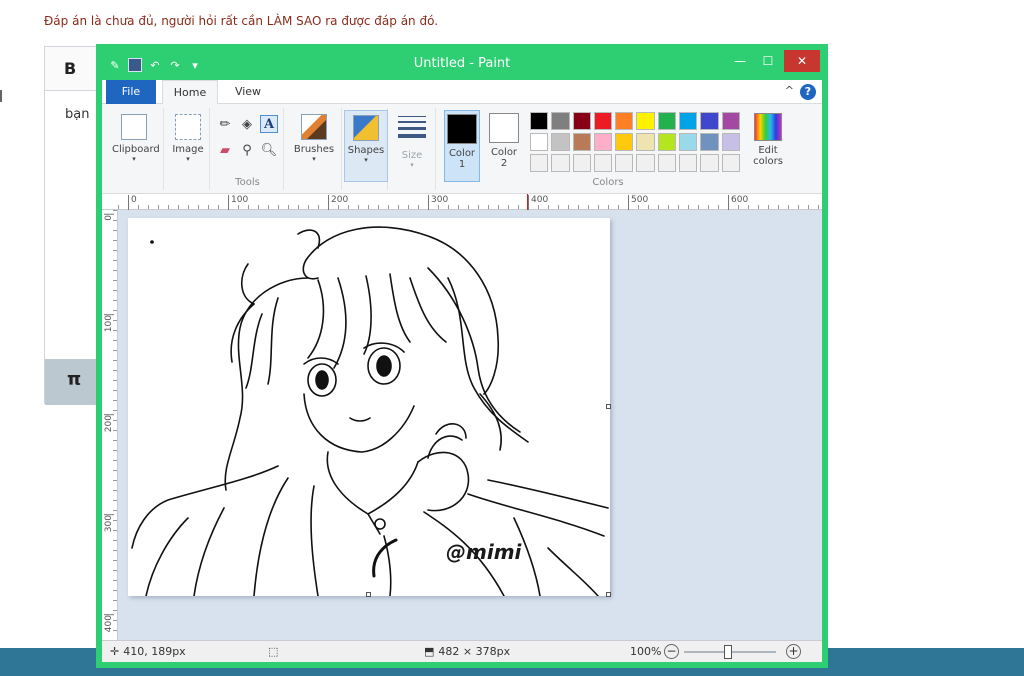  What do you see at coordinates (314, 146) in the screenshot?
I see `brushes-button: Brushes ▾` at bounding box center [314, 146].